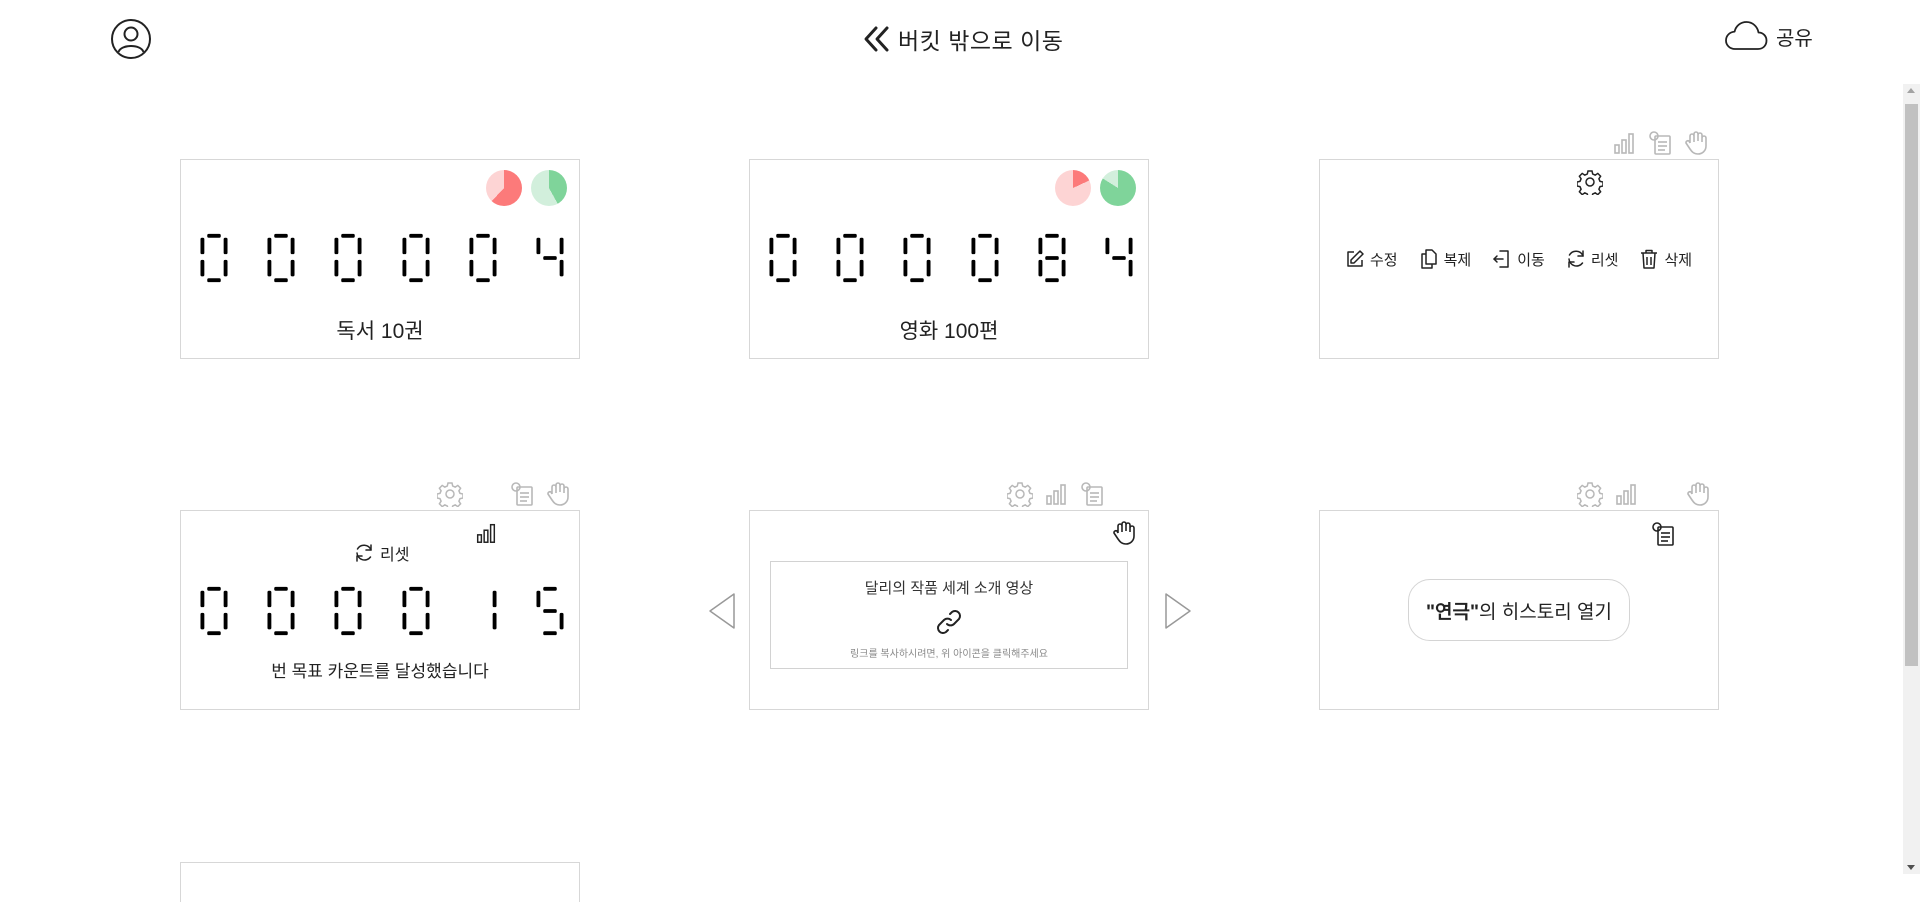  I want to click on progress-pies, so click(526, 188).